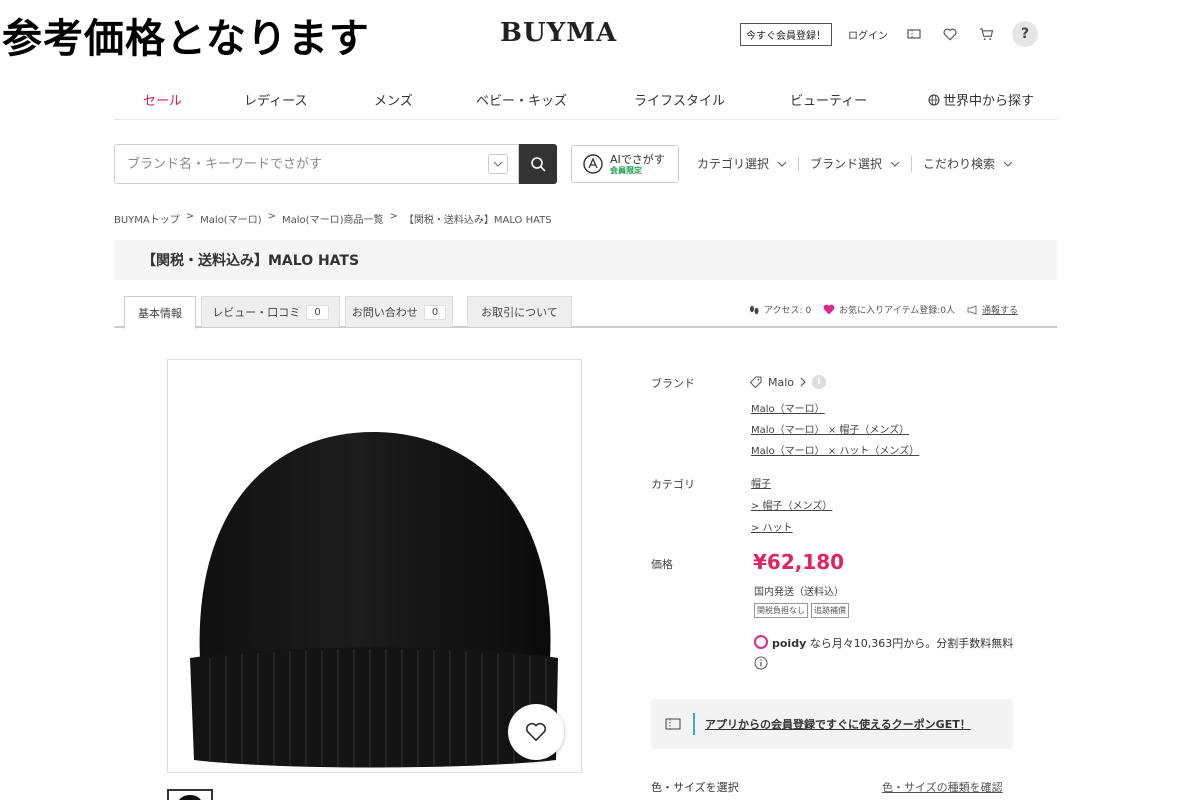  What do you see at coordinates (435, 312) in the screenshot?
I see `tab-inquiries-count: 0` at bounding box center [435, 312].